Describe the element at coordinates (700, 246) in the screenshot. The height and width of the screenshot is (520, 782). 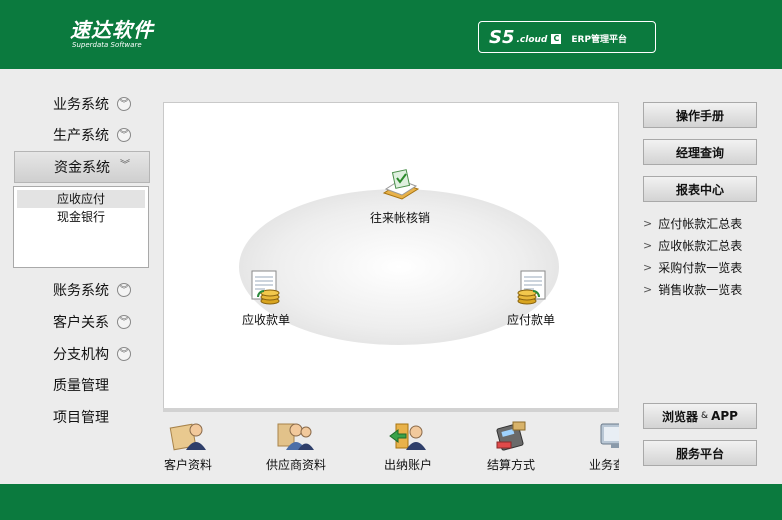
I see `report-link-label: 应收帐款汇总表` at that location.